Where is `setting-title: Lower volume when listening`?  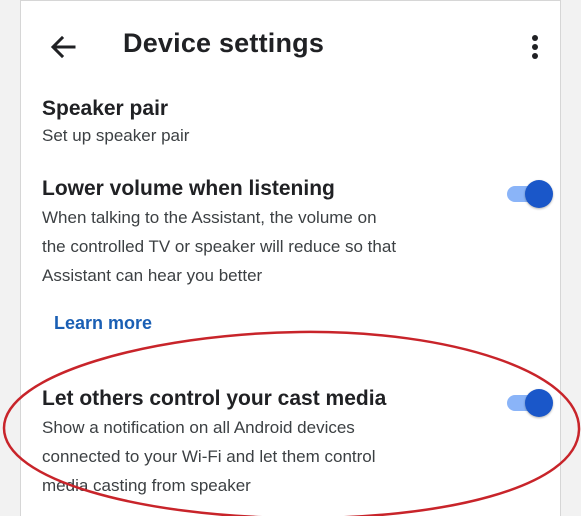 setting-title: Lower volume when listening is located at coordinates (188, 188).